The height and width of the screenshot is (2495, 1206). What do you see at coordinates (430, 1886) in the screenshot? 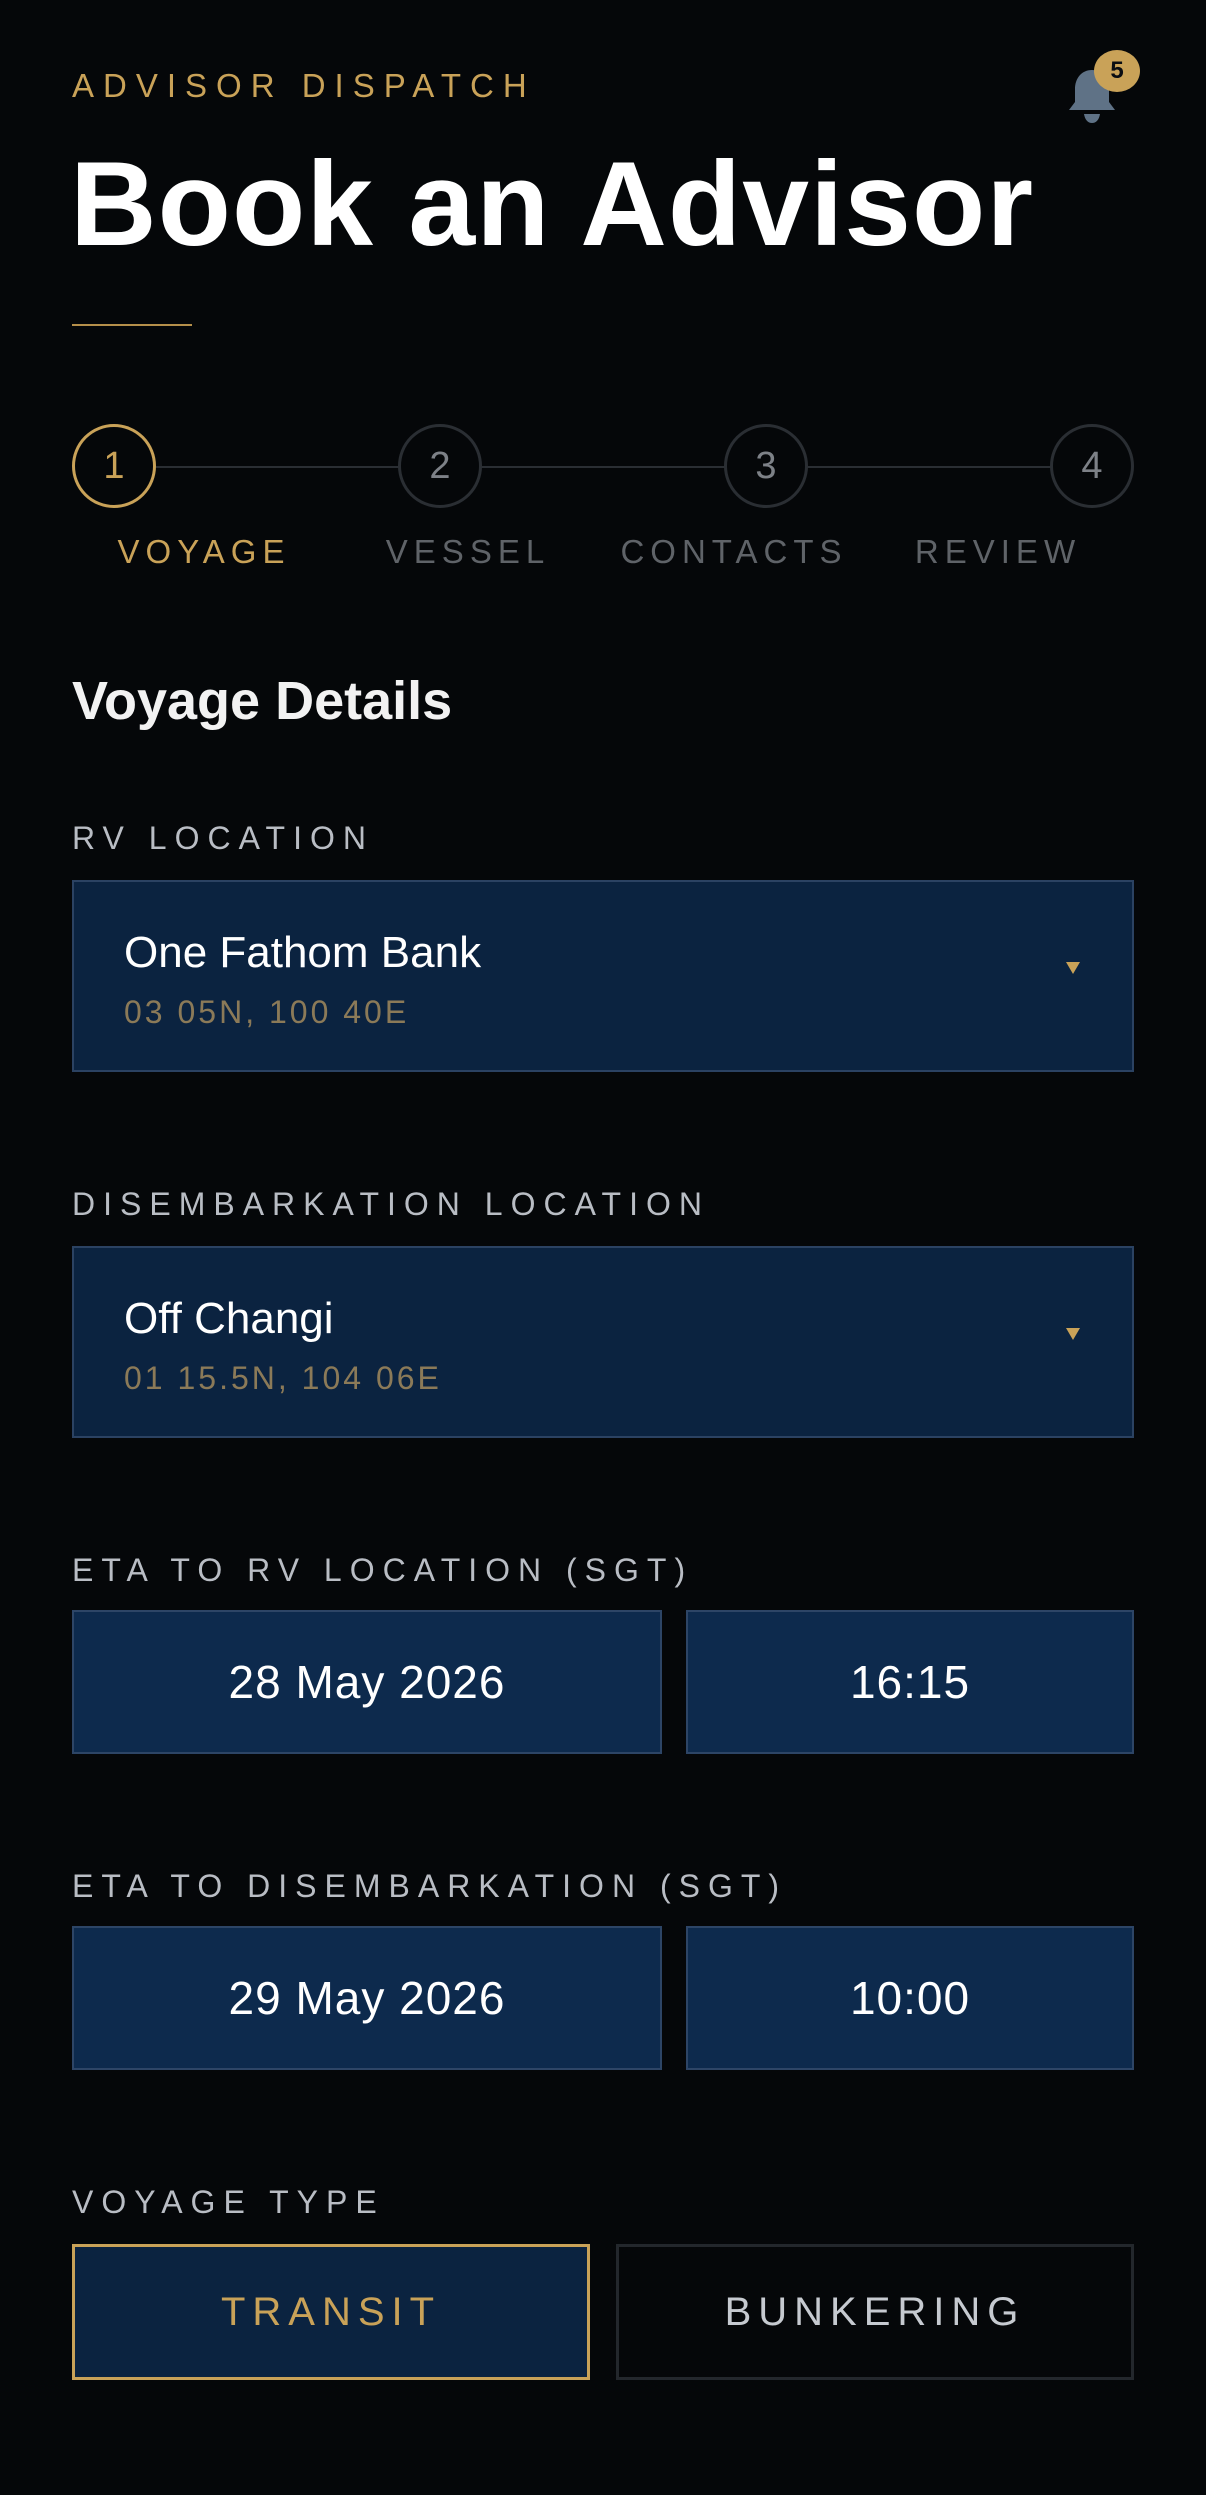
I see `eta-disembarkation-label: ETA TO DISEMBARKATION (SGT)` at bounding box center [430, 1886].